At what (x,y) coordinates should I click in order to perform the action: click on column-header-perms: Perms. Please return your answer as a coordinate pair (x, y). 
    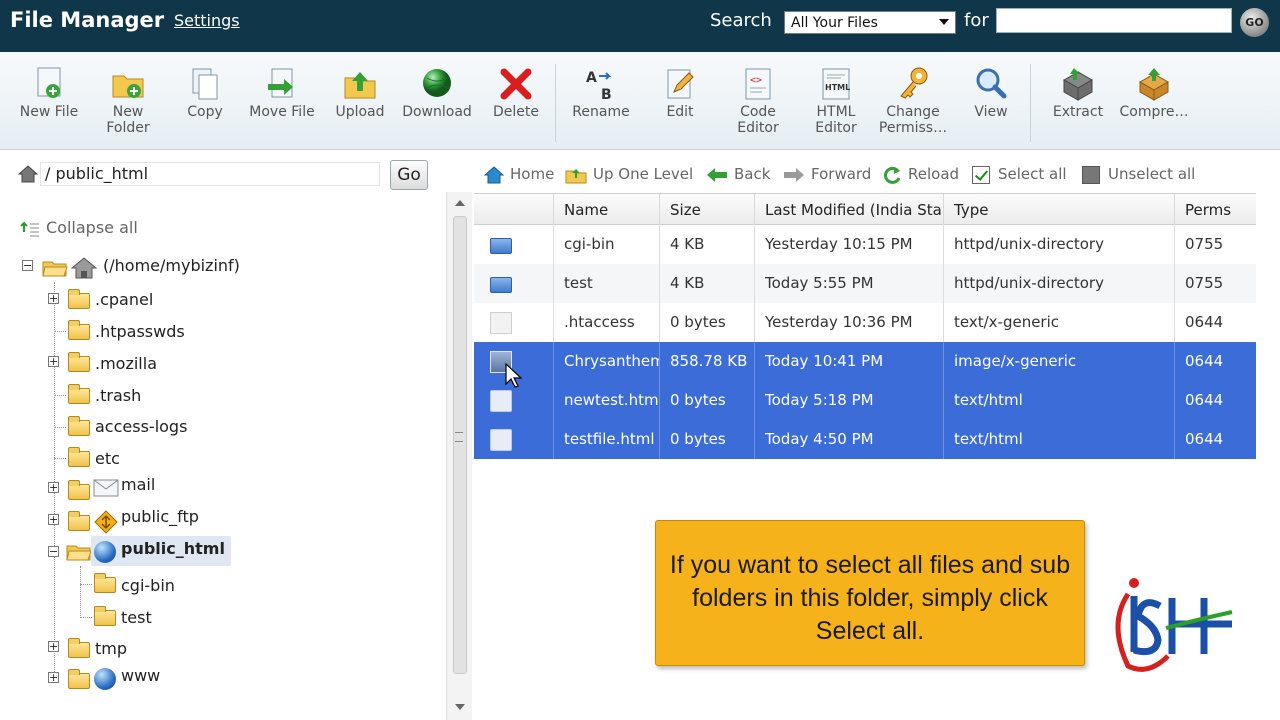
    Looking at the image, I should click on (1215, 210).